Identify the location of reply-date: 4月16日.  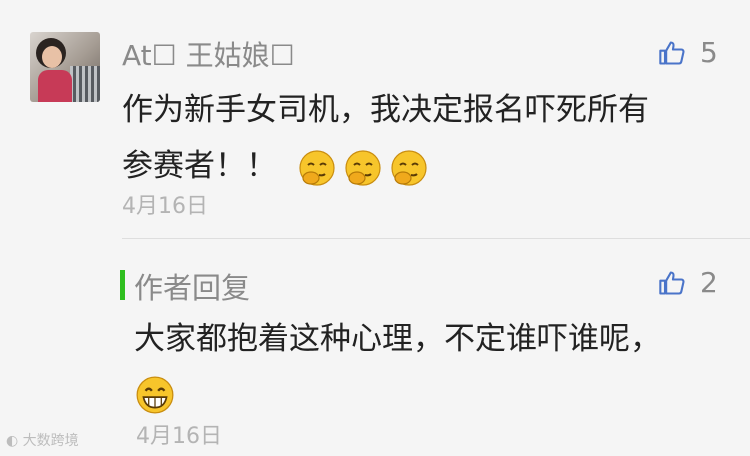
(179, 436).